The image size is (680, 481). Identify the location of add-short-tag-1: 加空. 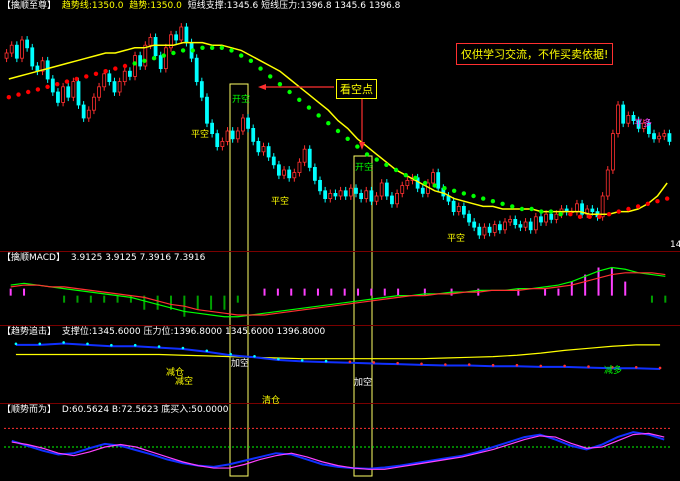
(240, 364).